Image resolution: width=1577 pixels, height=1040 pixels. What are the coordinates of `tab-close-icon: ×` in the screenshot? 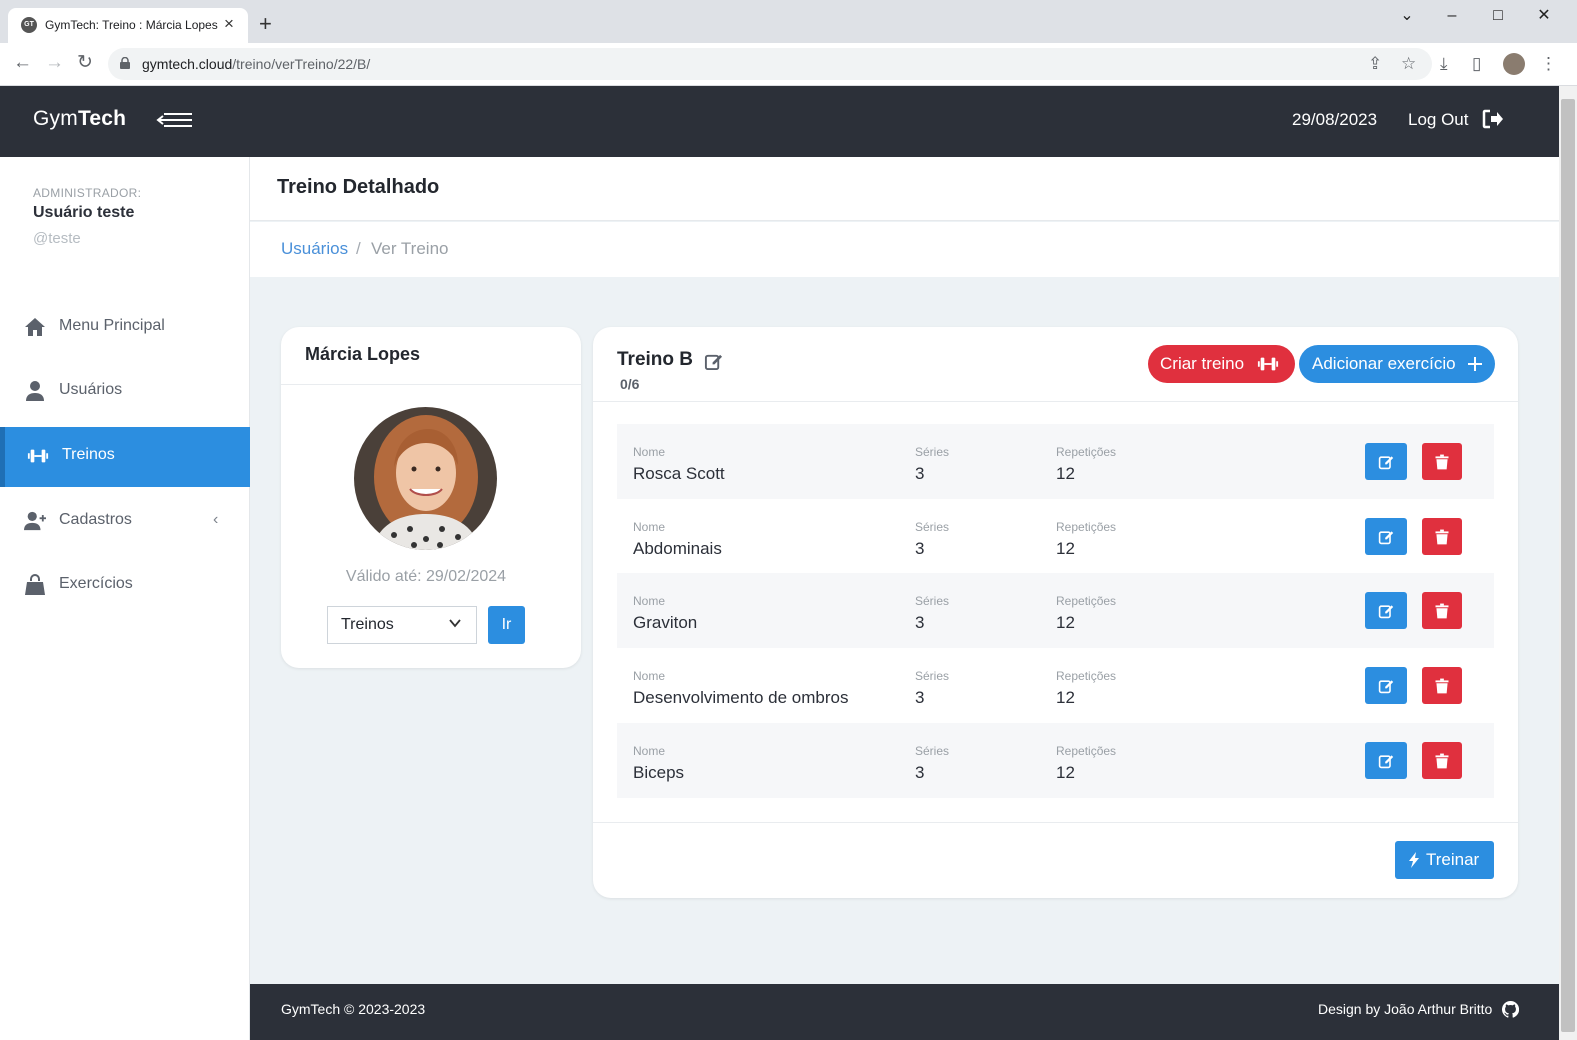 It's located at (229, 24).